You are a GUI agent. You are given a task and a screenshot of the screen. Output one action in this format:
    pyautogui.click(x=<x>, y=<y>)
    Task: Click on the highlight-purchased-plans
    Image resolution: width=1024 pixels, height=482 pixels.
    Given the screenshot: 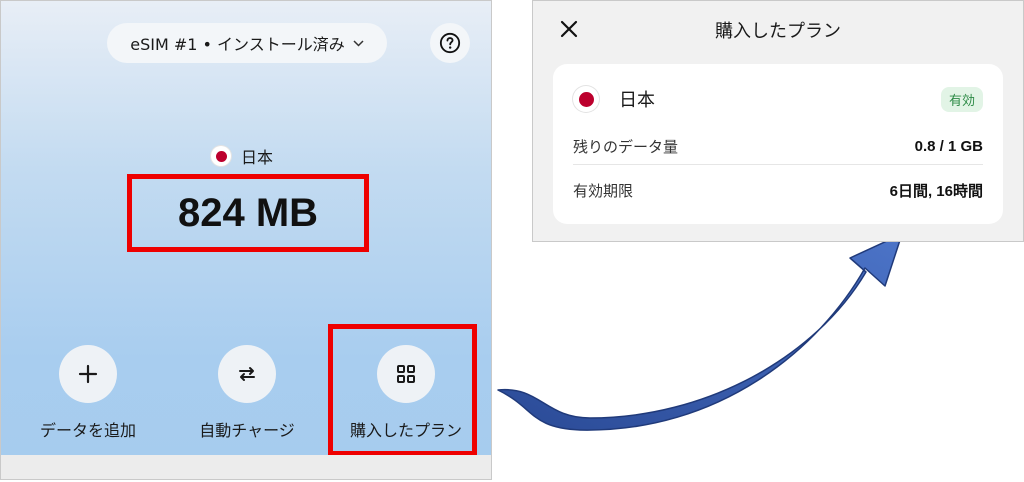 What is the action you would take?
    pyautogui.click(x=402, y=390)
    